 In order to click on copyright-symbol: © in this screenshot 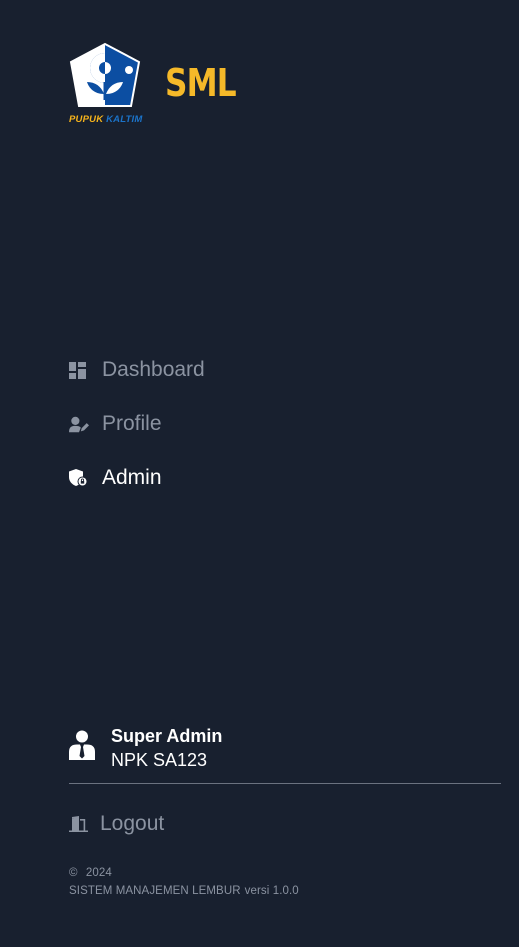, I will do `click(73, 873)`.